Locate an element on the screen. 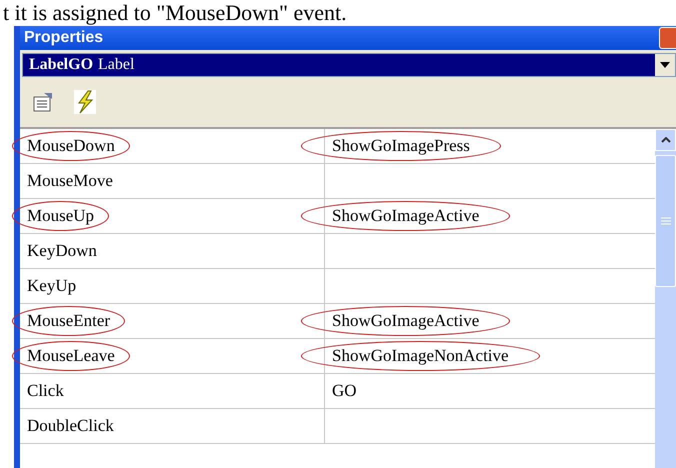 Image resolution: width=676 pixels, height=468 pixels. event-name: MouseMove is located at coordinates (70, 181).